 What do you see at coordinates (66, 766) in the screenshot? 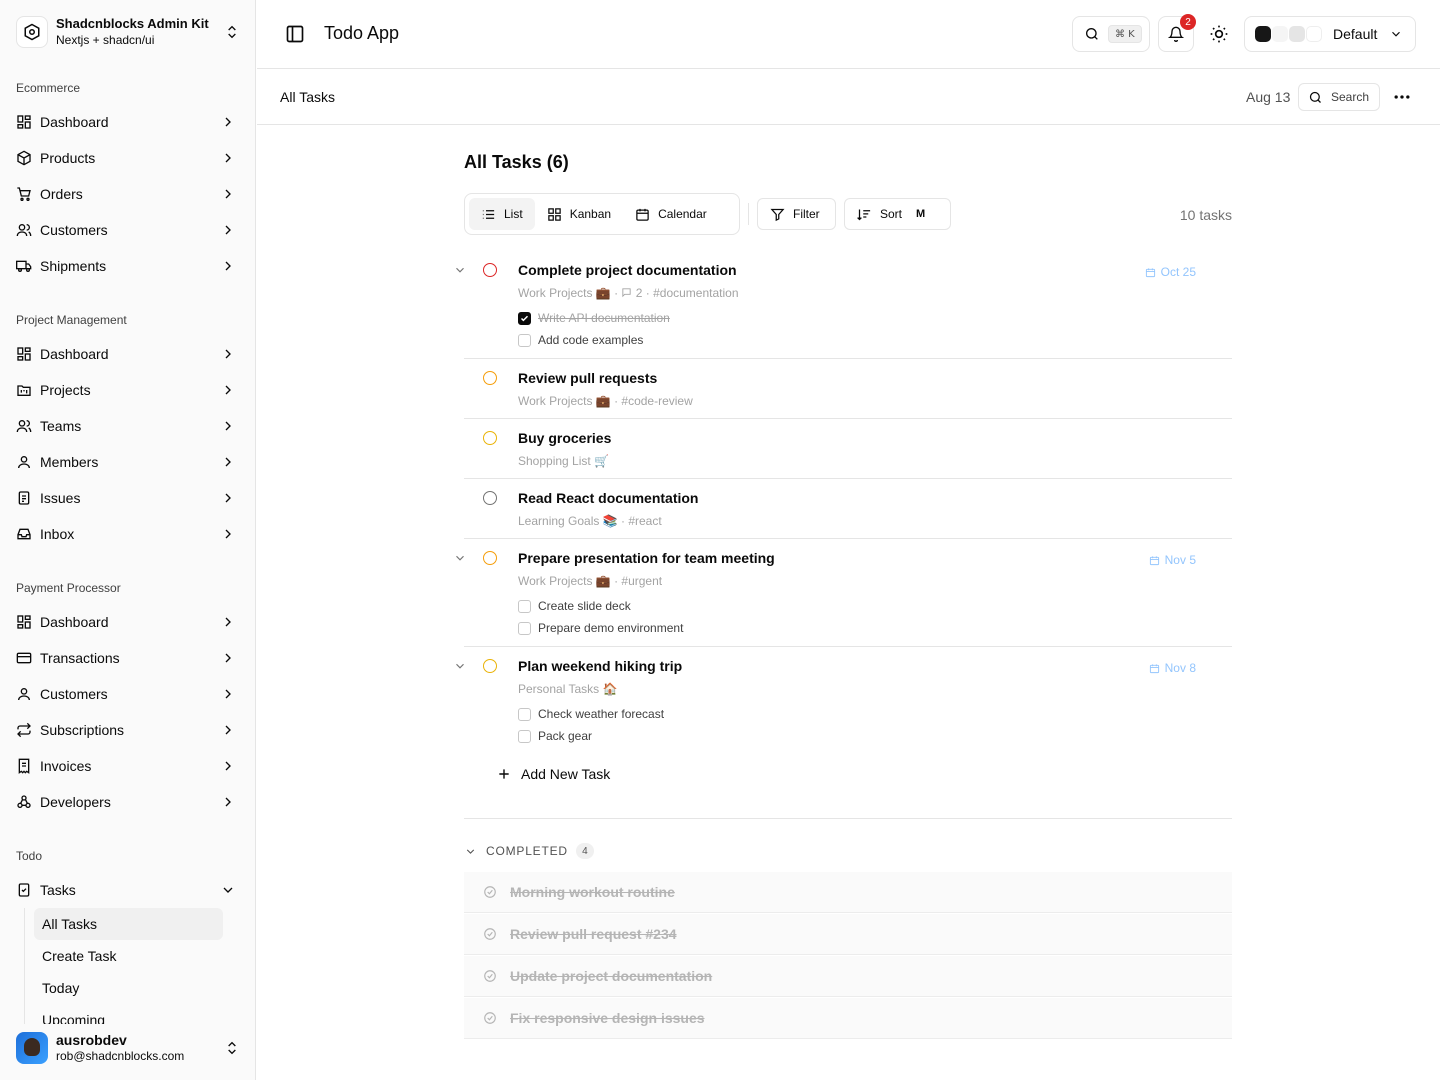
I see `sidebar-item-label: Invoices` at bounding box center [66, 766].